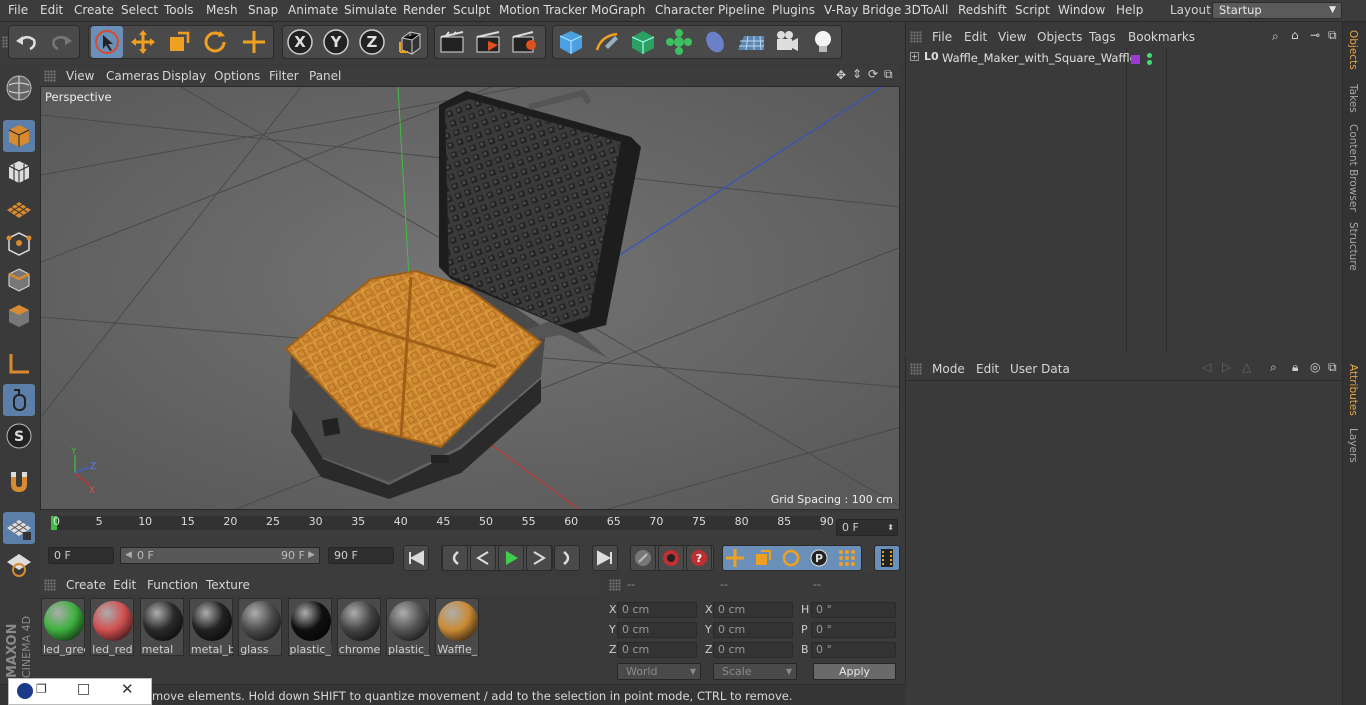 This screenshot has height=705, width=1366. What do you see at coordinates (424, 10) in the screenshot?
I see `menu-render: Render` at bounding box center [424, 10].